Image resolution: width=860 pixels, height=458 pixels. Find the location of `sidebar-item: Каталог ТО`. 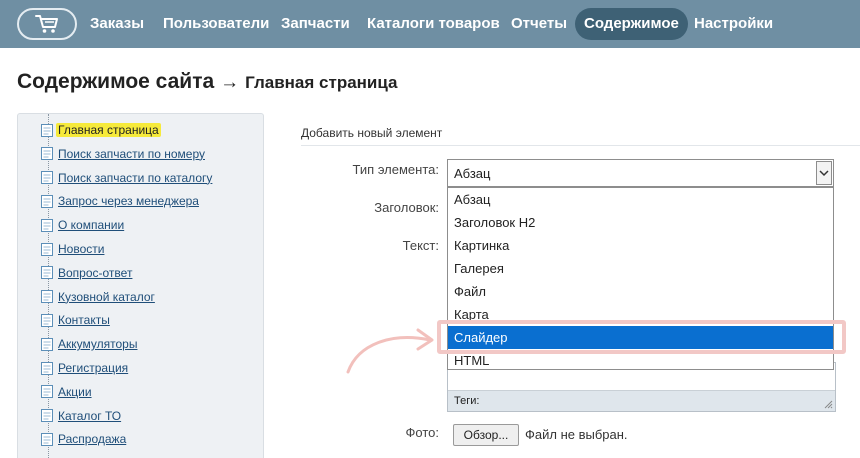

sidebar-item: Каталог ТО is located at coordinates (81, 416).